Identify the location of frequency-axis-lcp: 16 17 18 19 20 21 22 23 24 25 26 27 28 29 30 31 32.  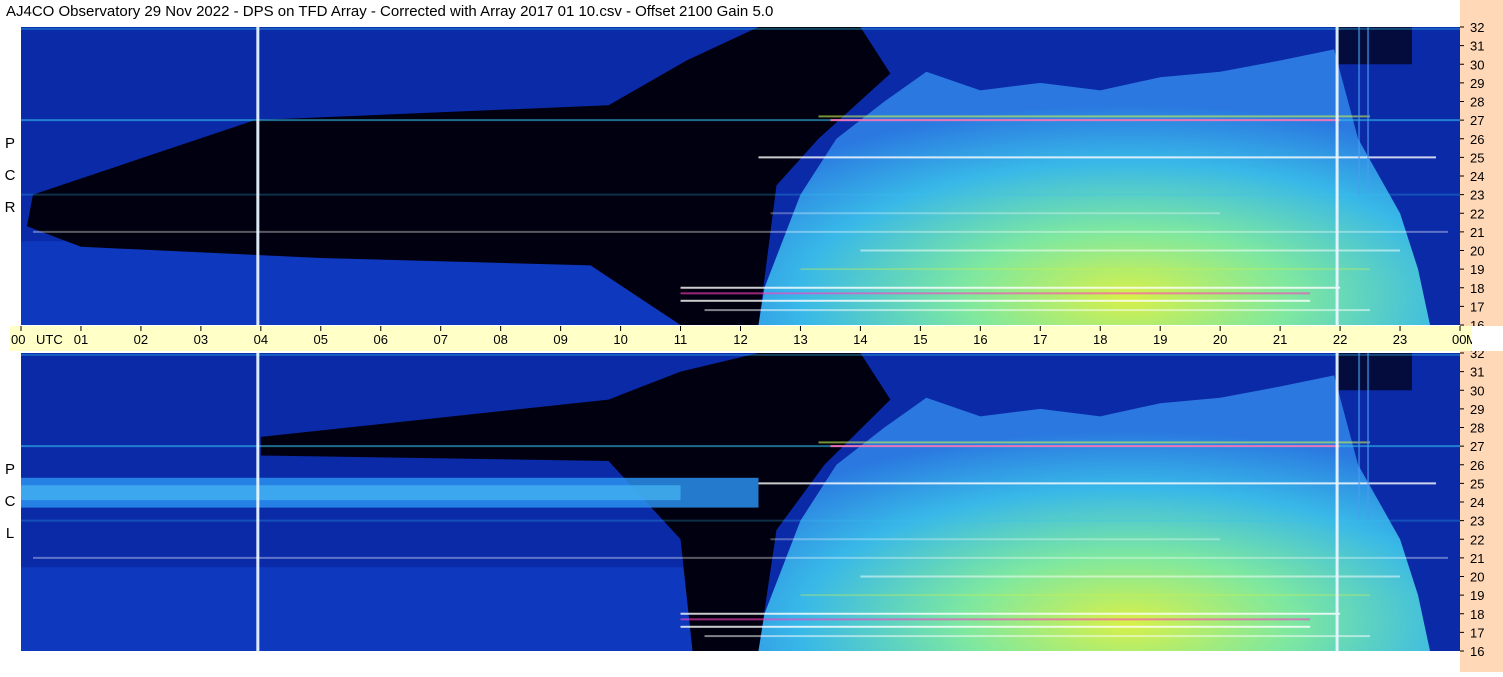
(1481, 509).